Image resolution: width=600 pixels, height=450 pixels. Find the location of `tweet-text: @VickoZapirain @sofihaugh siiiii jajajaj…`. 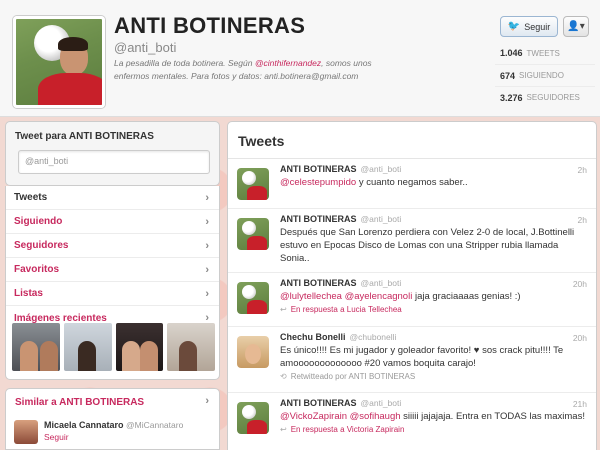

tweet-text: @VickoZapirain @sofihaugh siiiii jajajaj… is located at coordinates (433, 416).